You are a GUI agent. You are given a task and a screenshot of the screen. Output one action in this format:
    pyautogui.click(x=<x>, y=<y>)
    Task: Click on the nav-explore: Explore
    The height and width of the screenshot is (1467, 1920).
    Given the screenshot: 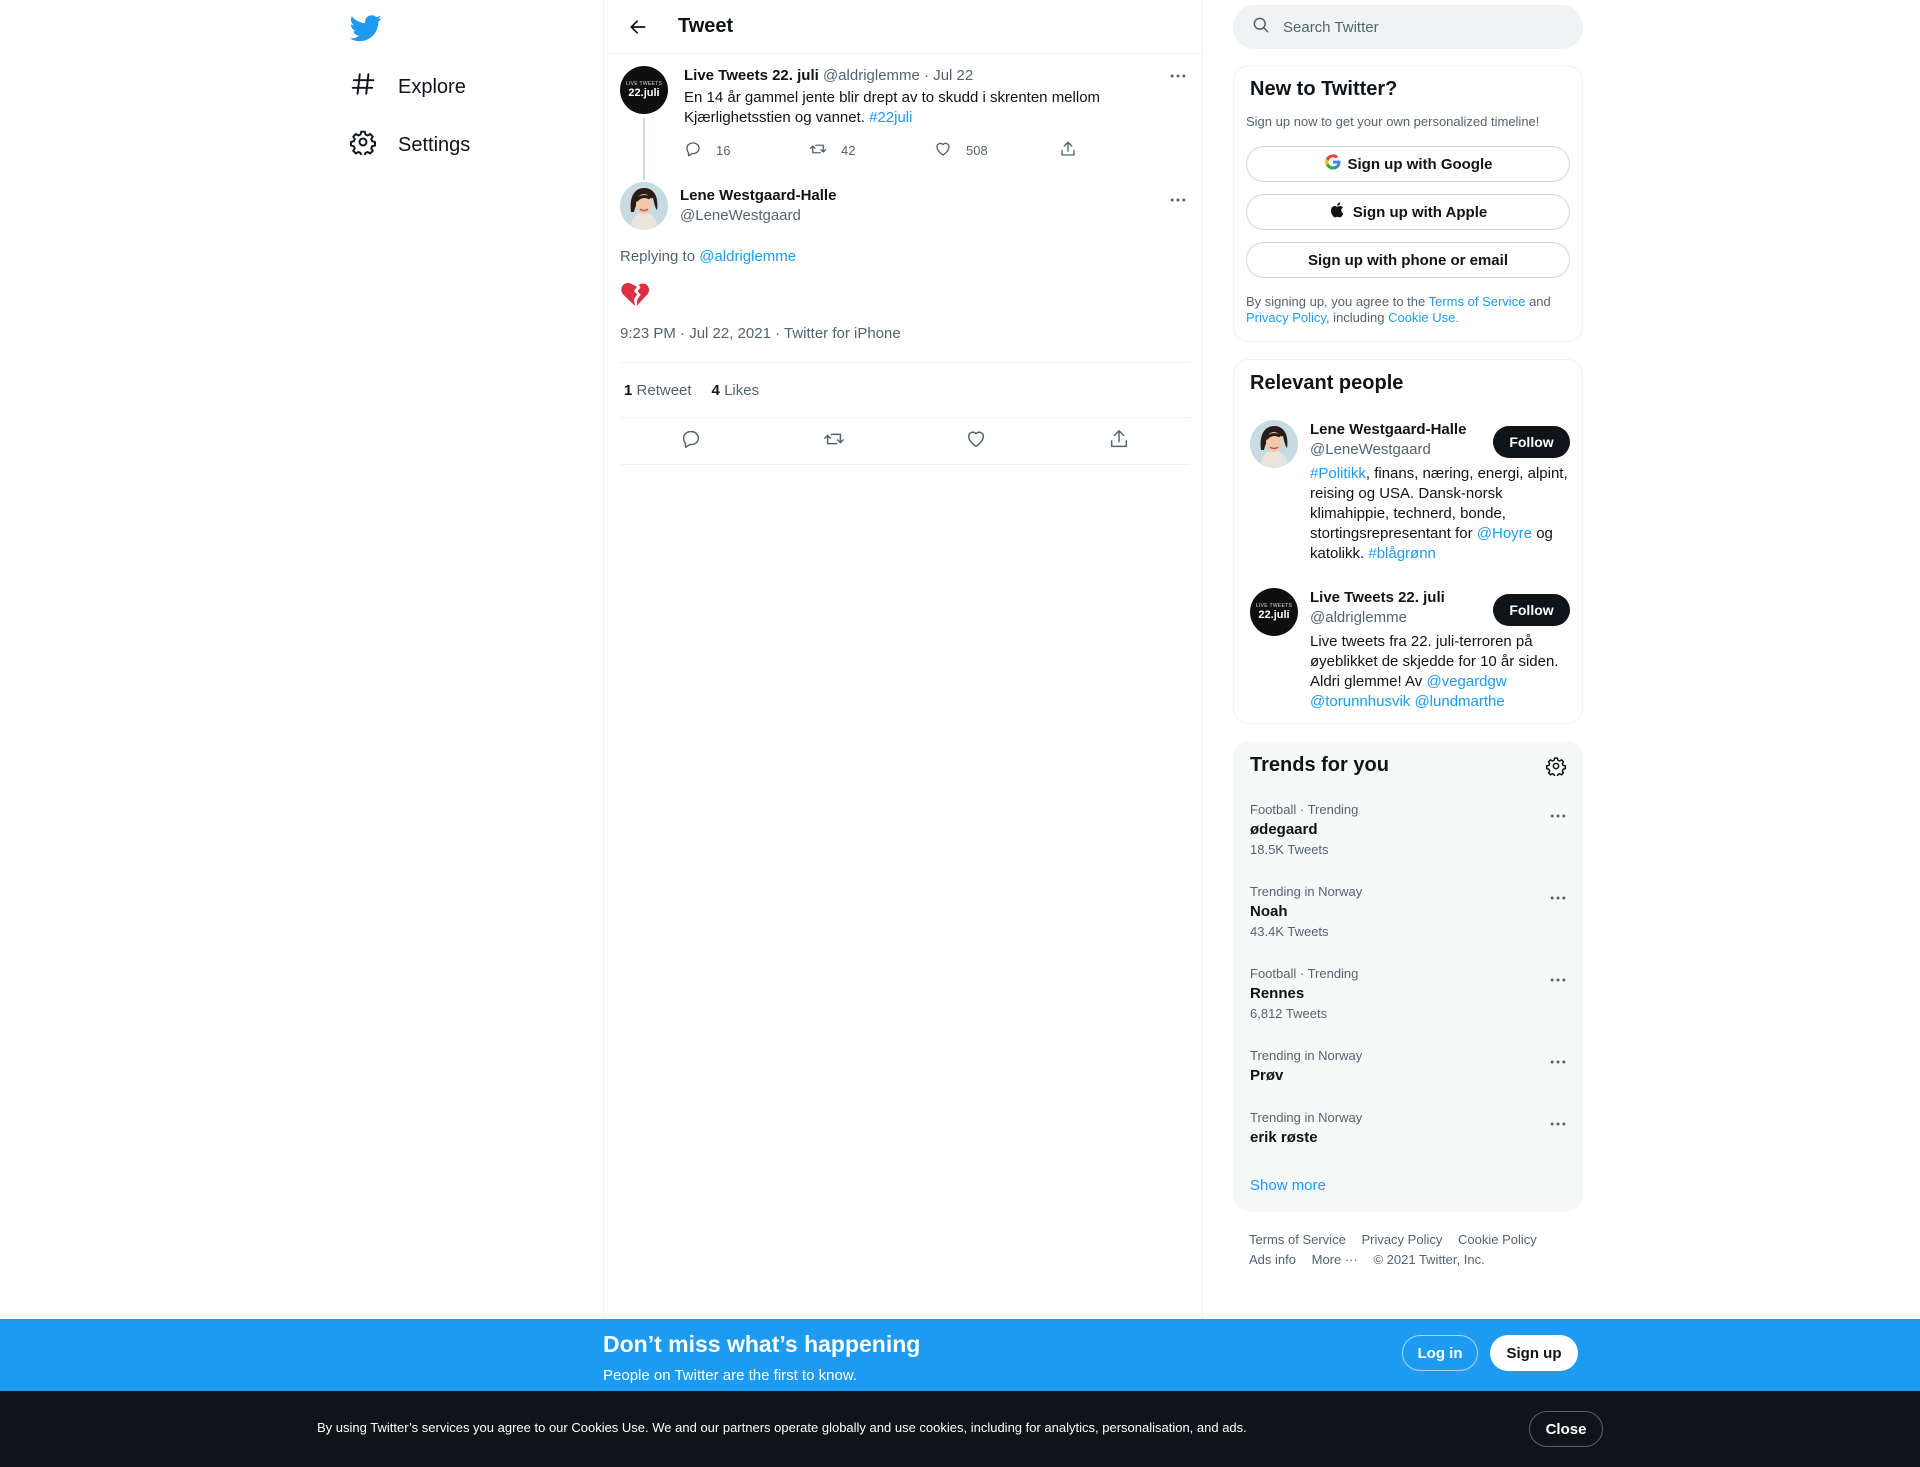 What is the action you would take?
    pyautogui.click(x=408, y=87)
    